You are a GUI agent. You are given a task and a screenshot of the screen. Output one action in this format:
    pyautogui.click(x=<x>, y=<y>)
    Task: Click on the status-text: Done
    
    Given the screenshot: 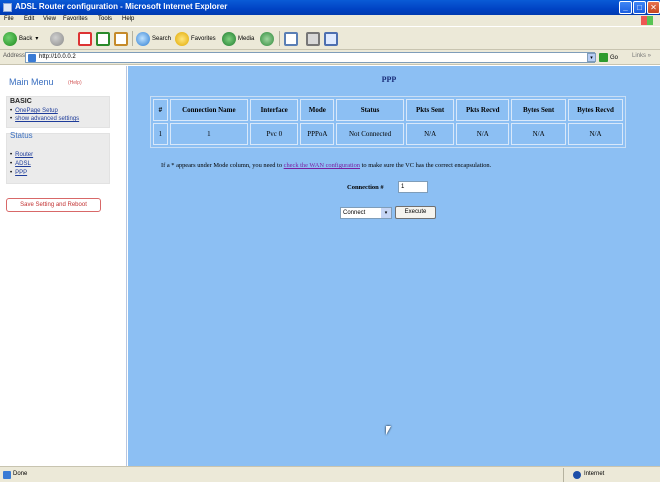 What is the action you would take?
    pyautogui.click(x=20, y=474)
    